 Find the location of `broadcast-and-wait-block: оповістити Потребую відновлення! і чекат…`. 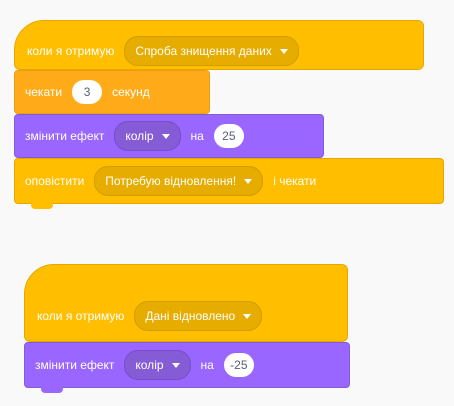

broadcast-and-wait-block: оповістити Потребую відновлення! і чекат… is located at coordinates (229, 183).